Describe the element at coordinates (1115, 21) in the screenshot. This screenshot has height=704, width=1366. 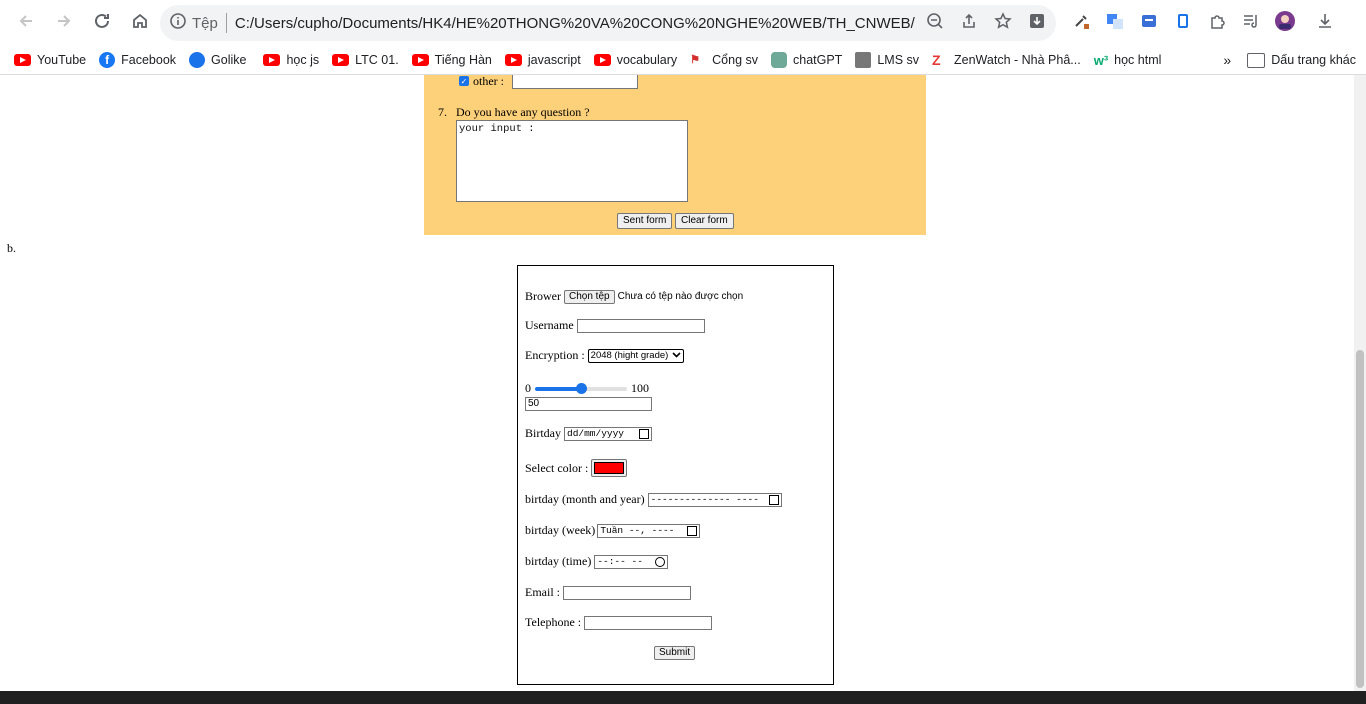
I see `translate-extension-icon` at that location.